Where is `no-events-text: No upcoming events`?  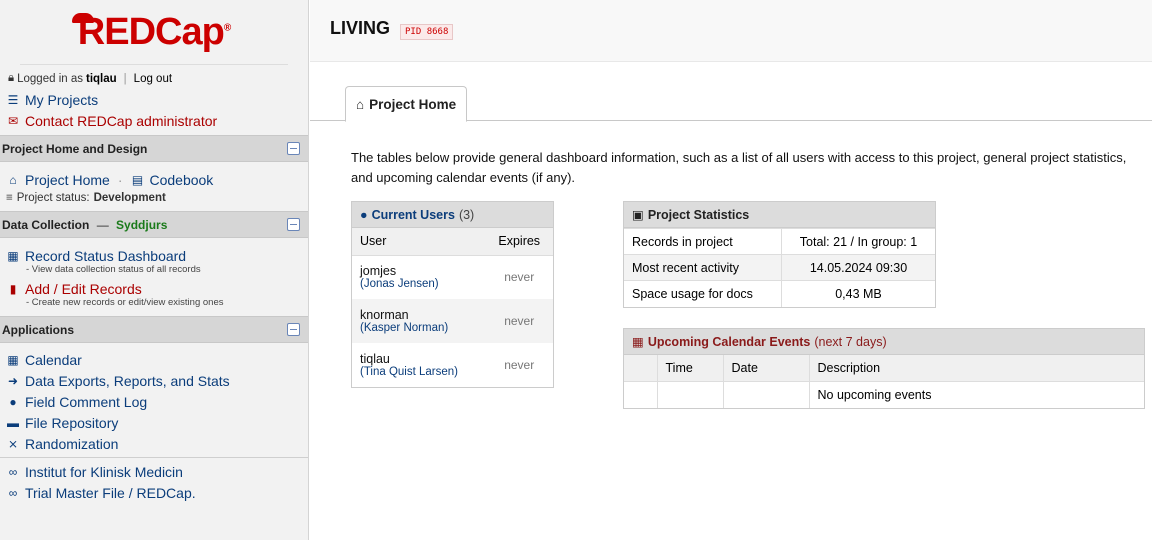 no-events-text: No upcoming events is located at coordinates (976, 394).